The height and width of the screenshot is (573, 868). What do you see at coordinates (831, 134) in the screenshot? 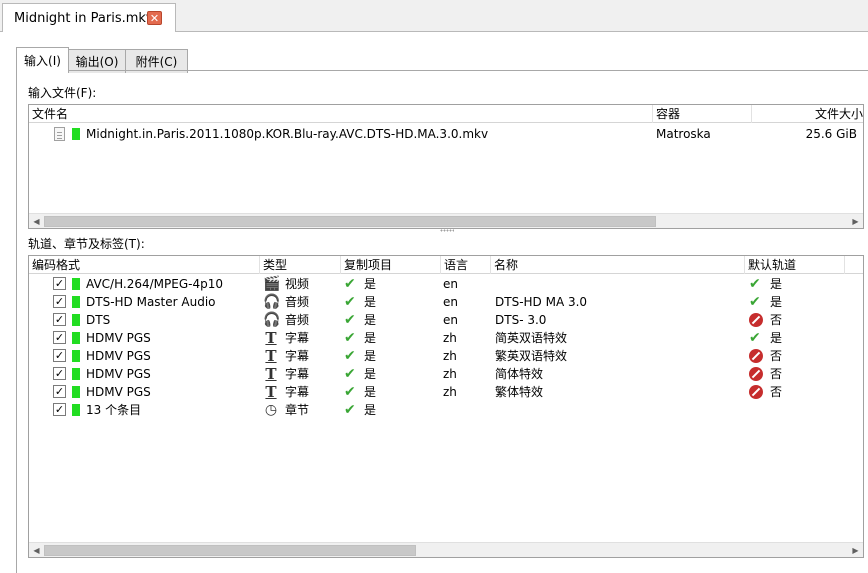
I see `file-size: 25.6 GiB` at bounding box center [831, 134].